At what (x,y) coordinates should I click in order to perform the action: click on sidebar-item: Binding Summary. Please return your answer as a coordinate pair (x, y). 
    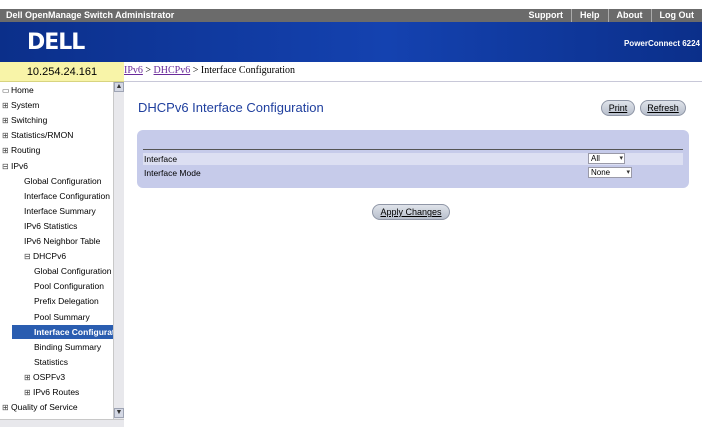
    Looking at the image, I should click on (73, 347).